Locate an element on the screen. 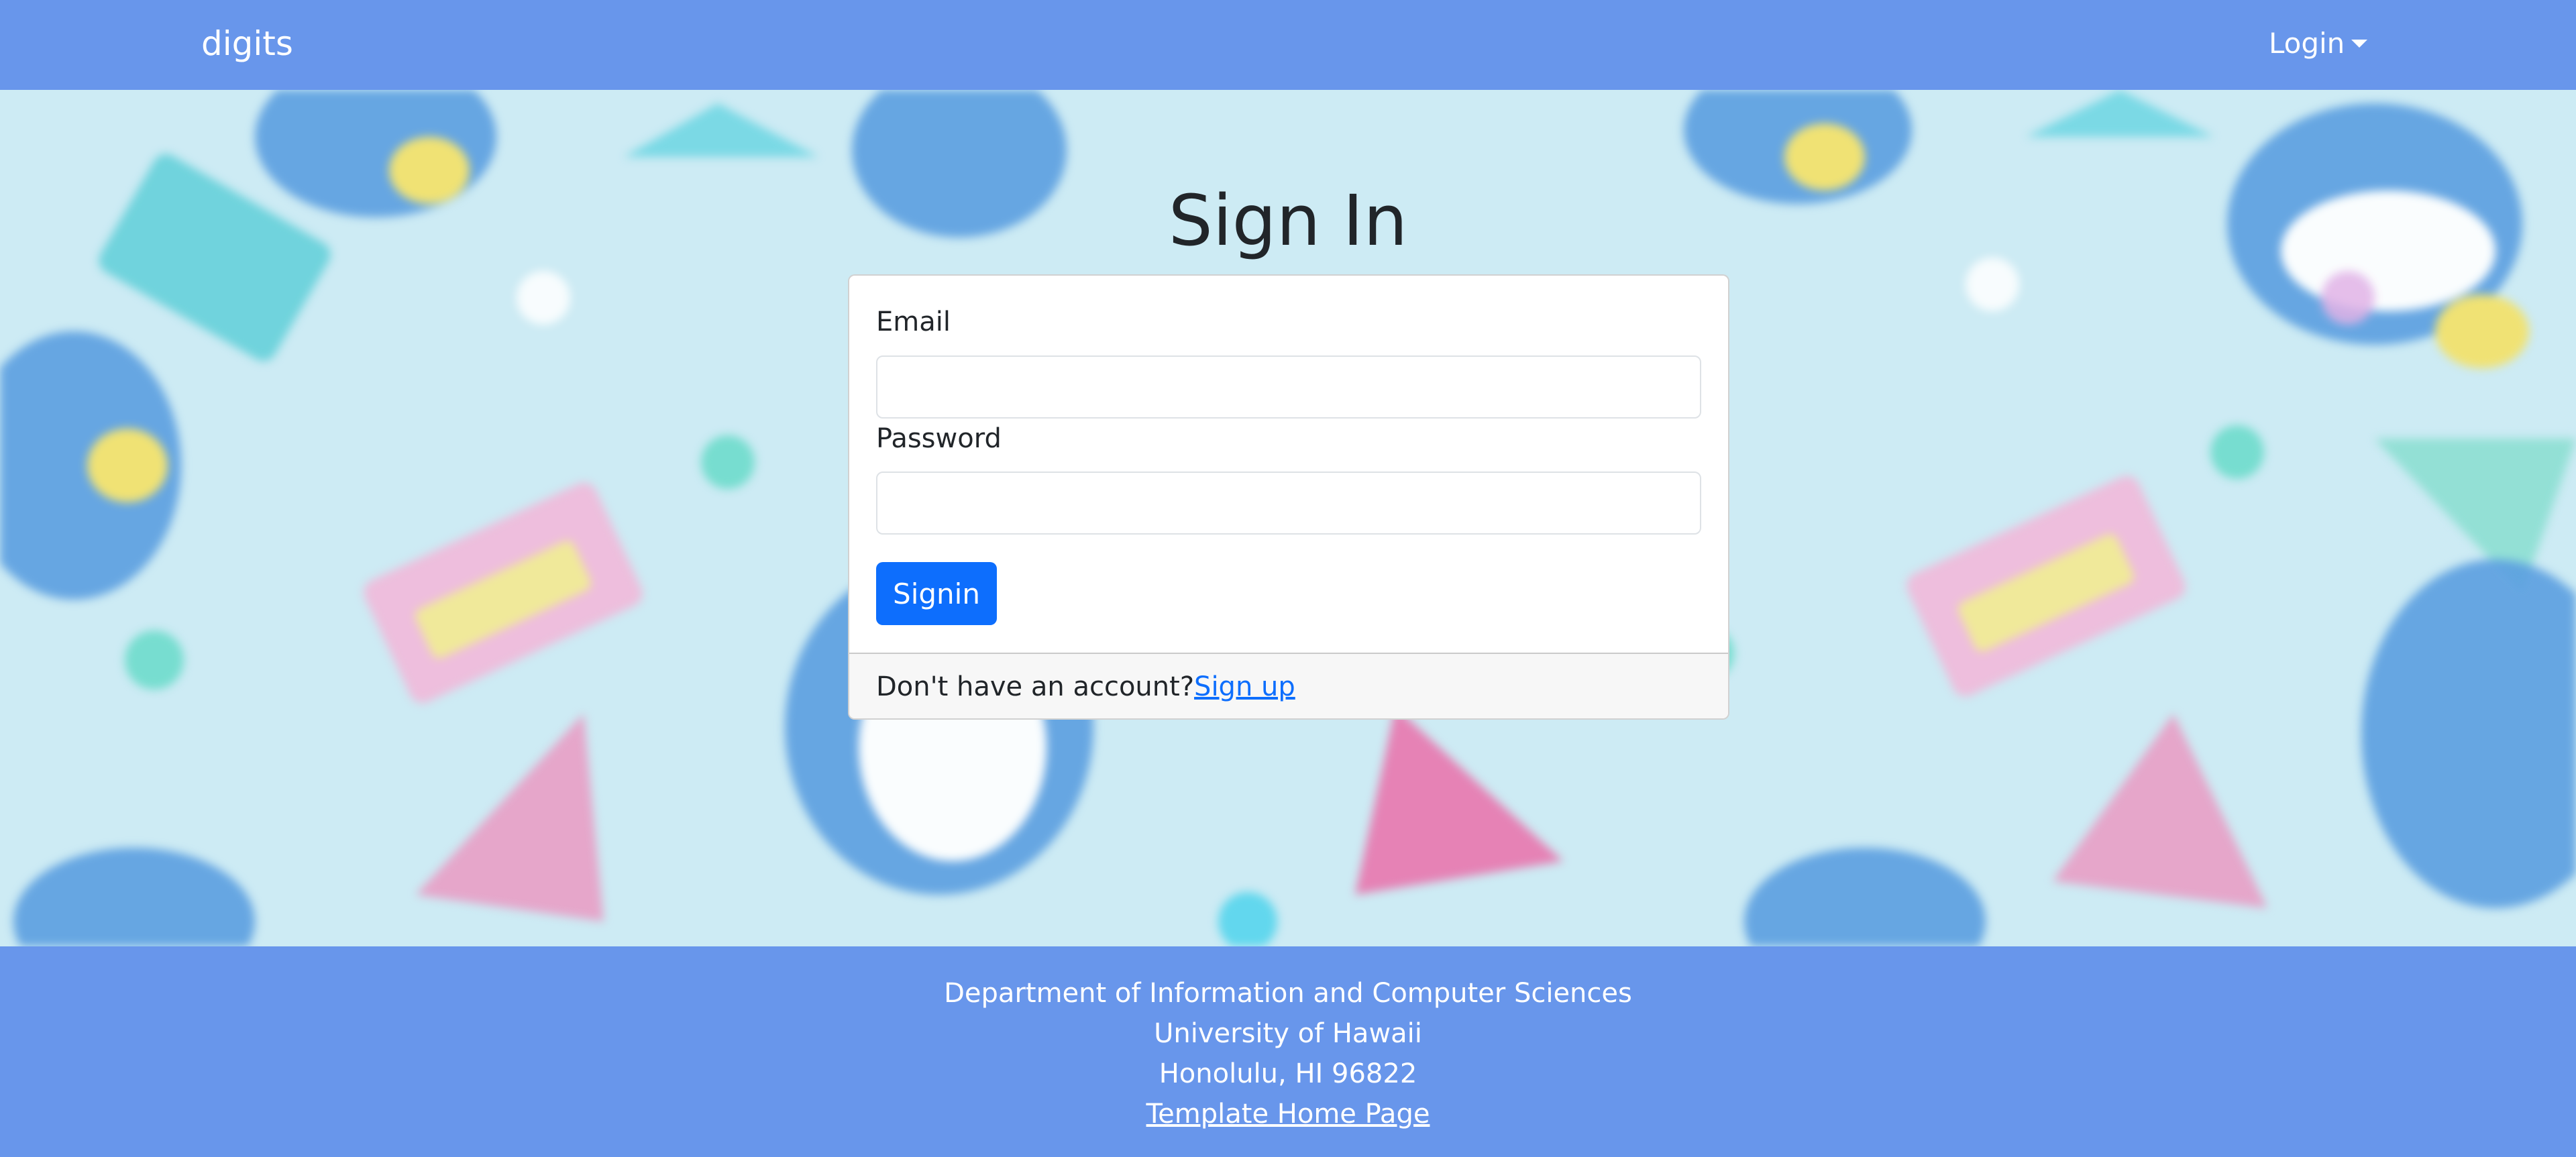 The height and width of the screenshot is (1157, 2576). email-field is located at coordinates (1288, 387).